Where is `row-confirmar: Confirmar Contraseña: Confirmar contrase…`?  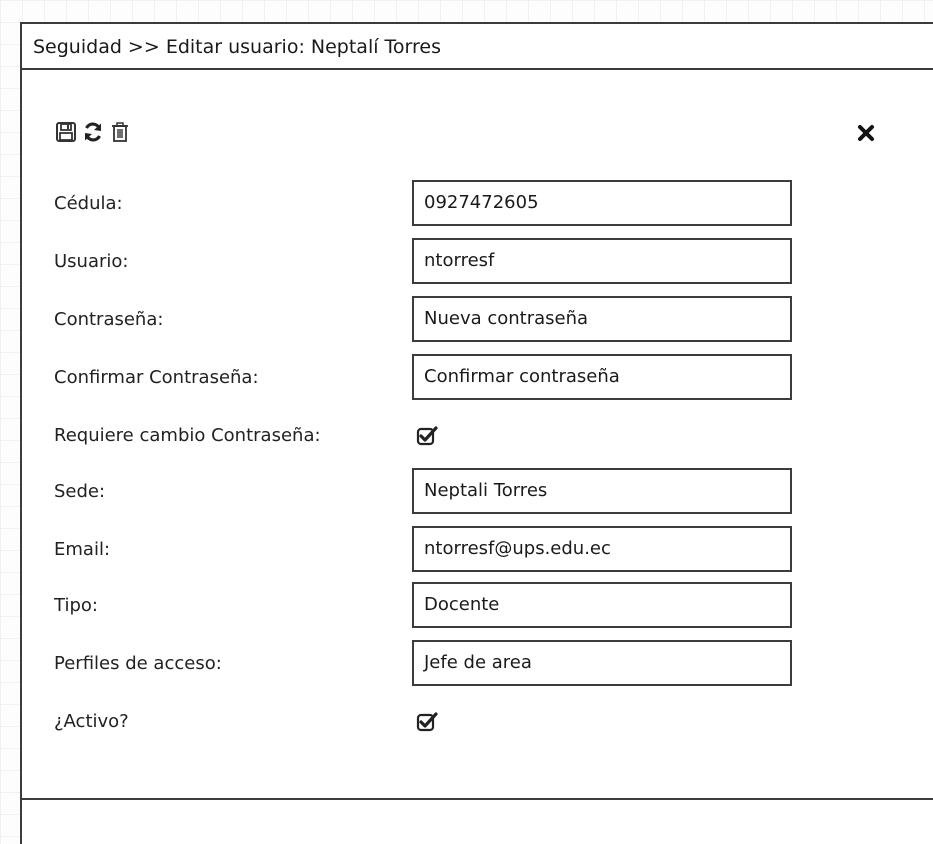 row-confirmar: Confirmar Contraseña: Confirmar contrase… is located at coordinates (434, 378).